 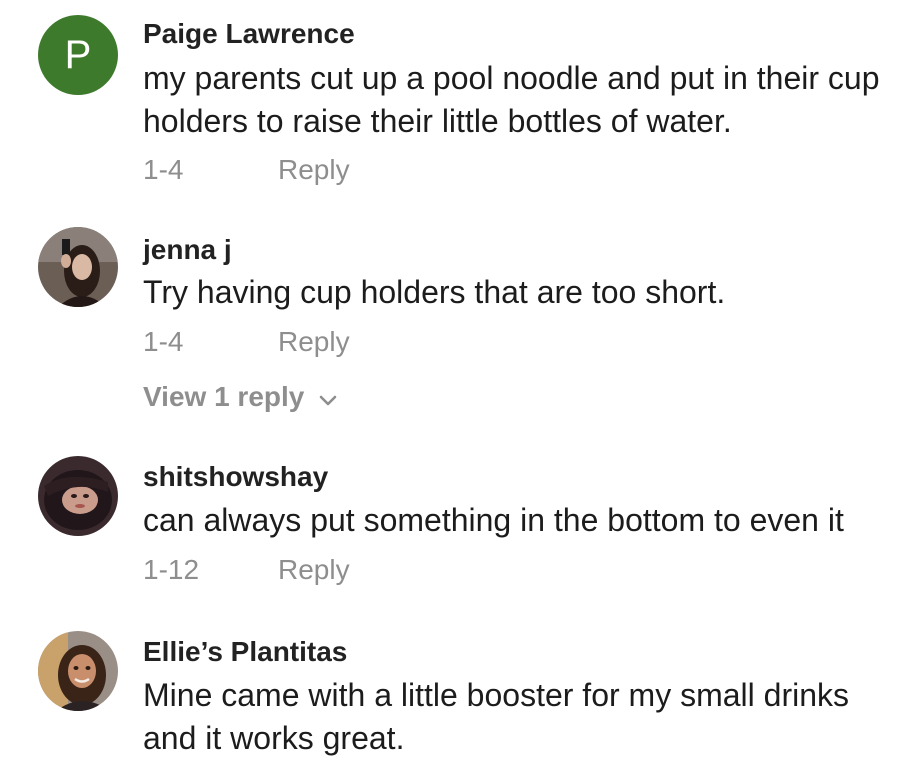 What do you see at coordinates (187, 250) in the screenshot?
I see `comment-author: jenna j` at bounding box center [187, 250].